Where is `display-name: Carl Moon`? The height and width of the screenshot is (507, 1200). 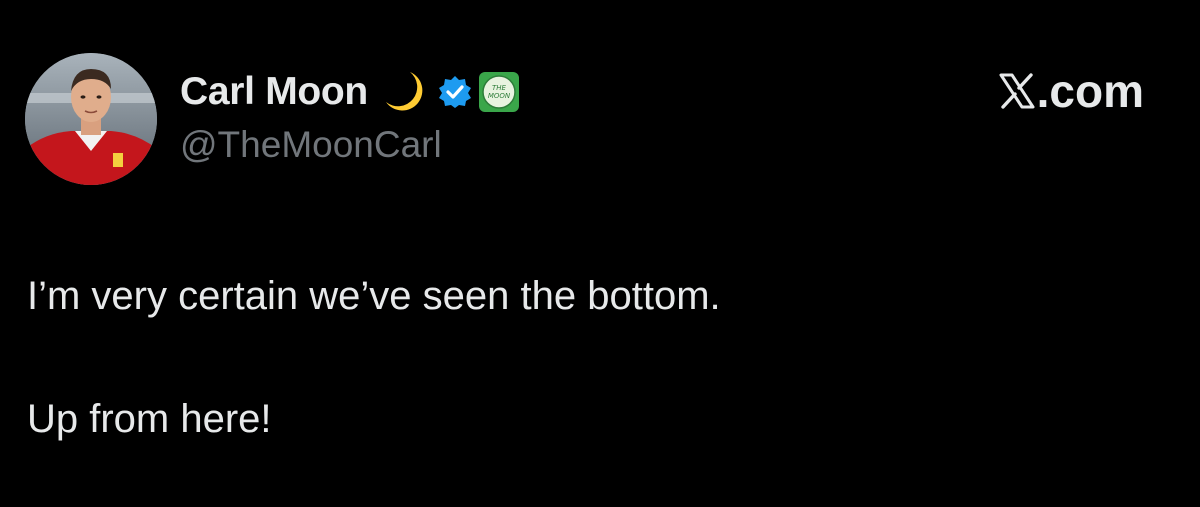
display-name: Carl Moon is located at coordinates (274, 92).